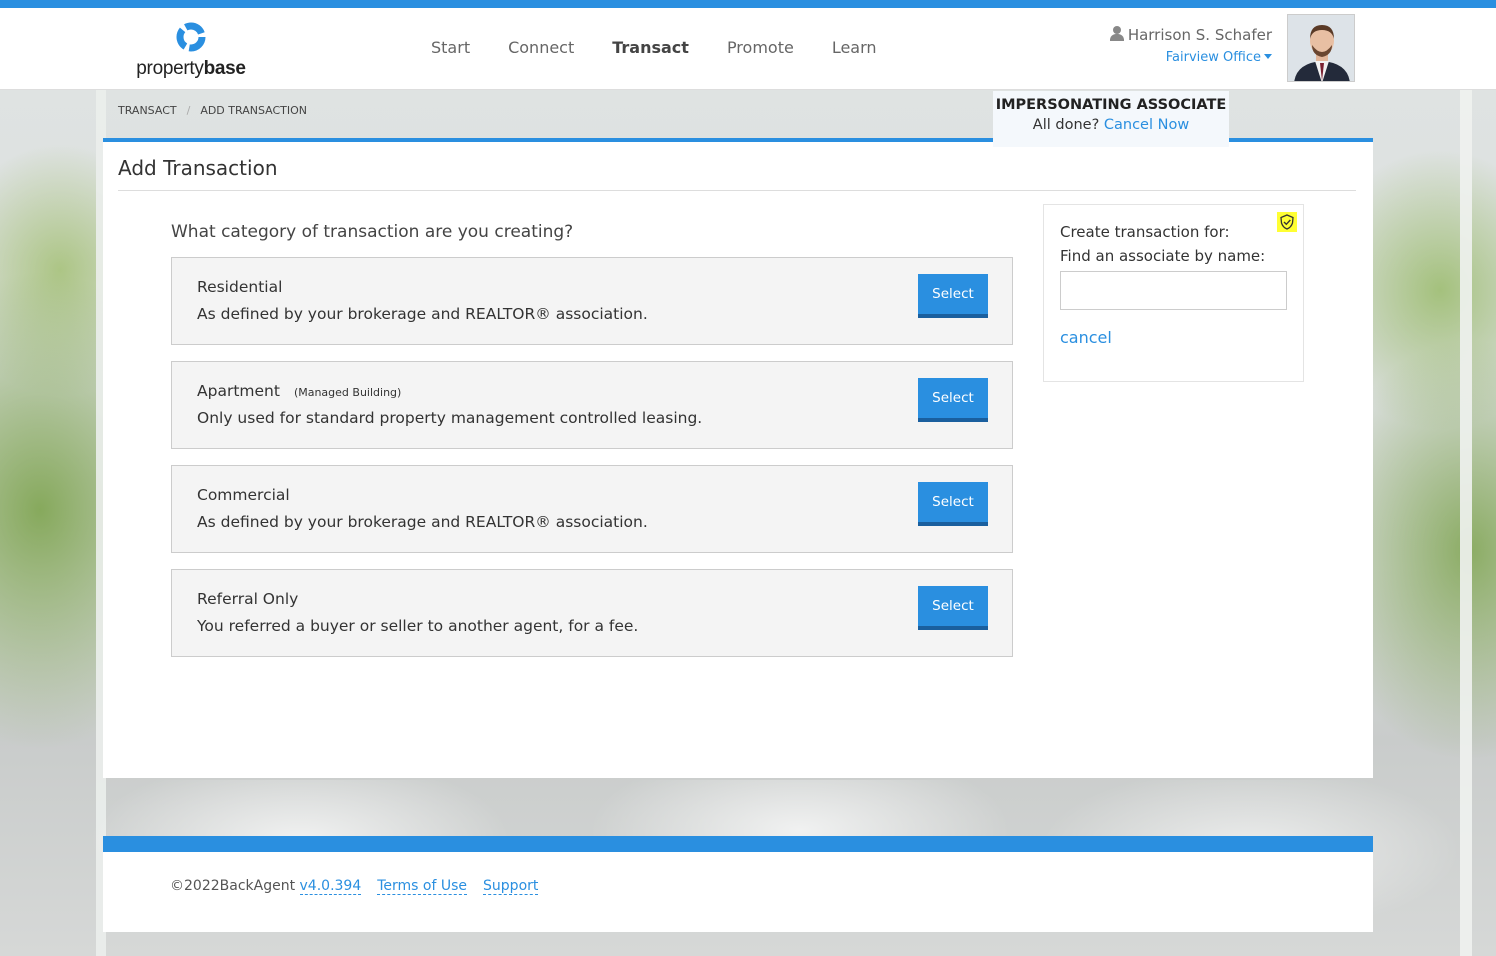 Image resolution: width=1496 pixels, height=956 pixels. What do you see at coordinates (450, 51) in the screenshot?
I see `nav-item-start: Start` at bounding box center [450, 51].